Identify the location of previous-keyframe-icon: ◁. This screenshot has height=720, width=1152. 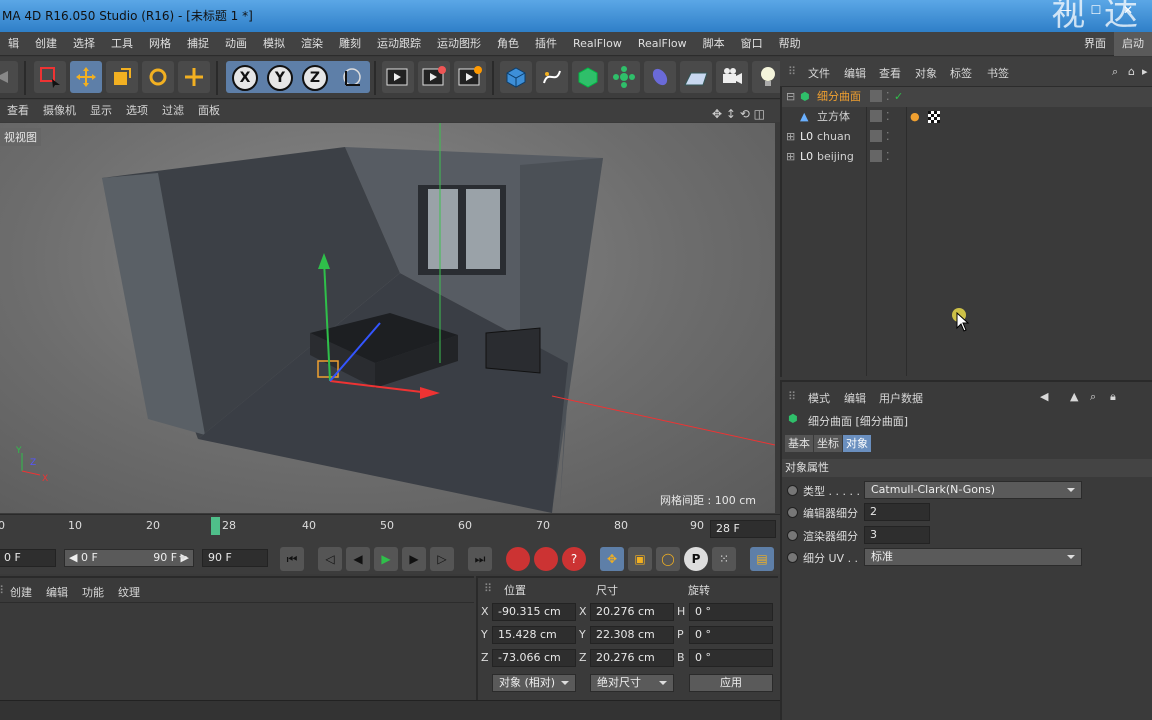
(330, 559).